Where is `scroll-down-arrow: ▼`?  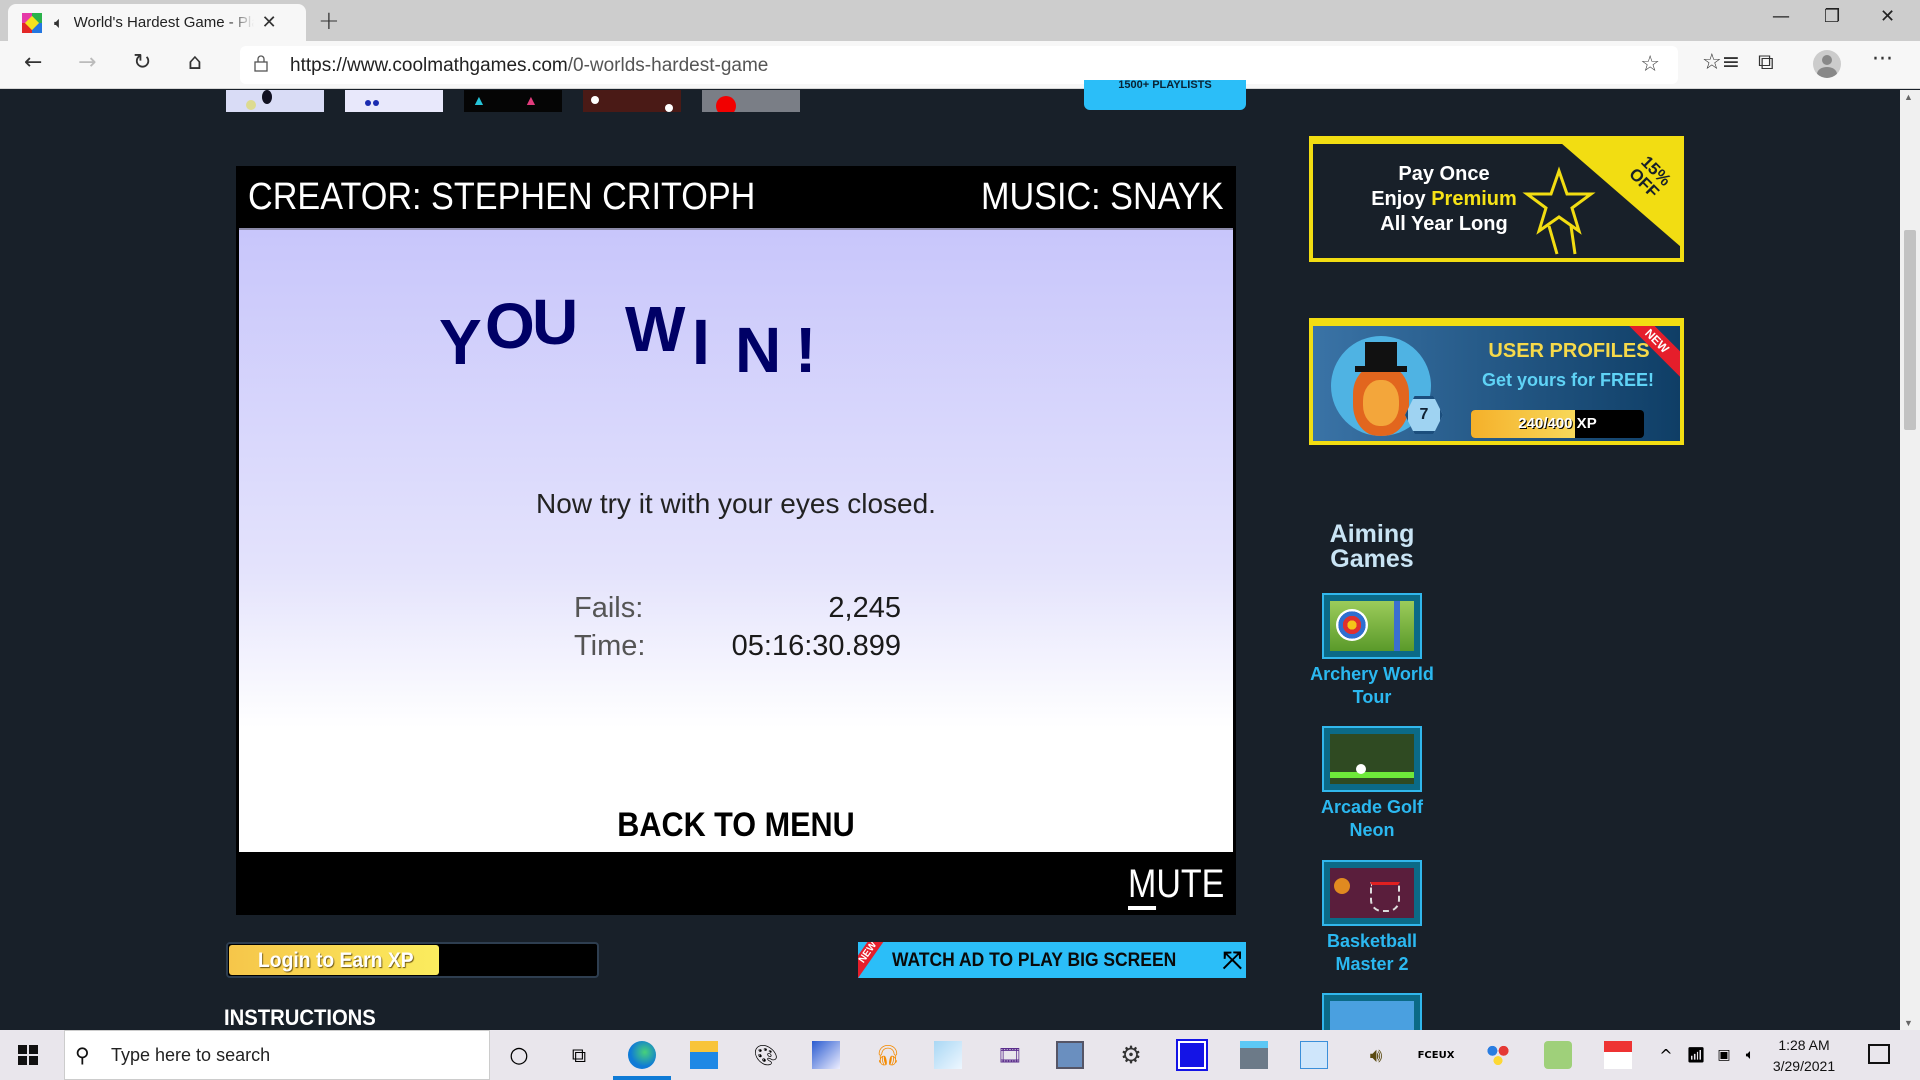 scroll-down-arrow: ▼ is located at coordinates (1908, 1023).